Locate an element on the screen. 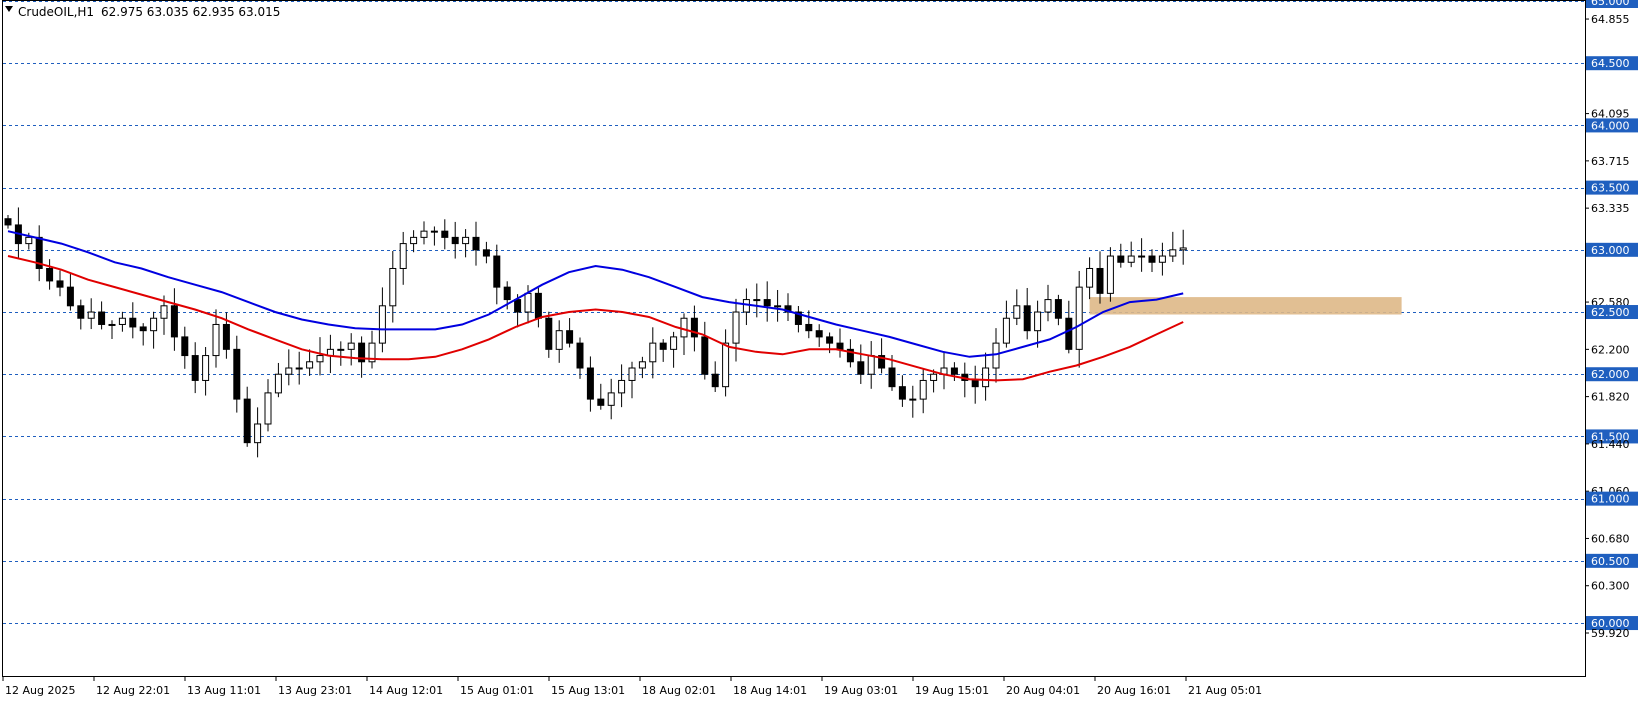 Image resolution: width=1651 pixels, height=702 pixels. time-tick-label: 19 Aug 15:01 is located at coordinates (952, 690).